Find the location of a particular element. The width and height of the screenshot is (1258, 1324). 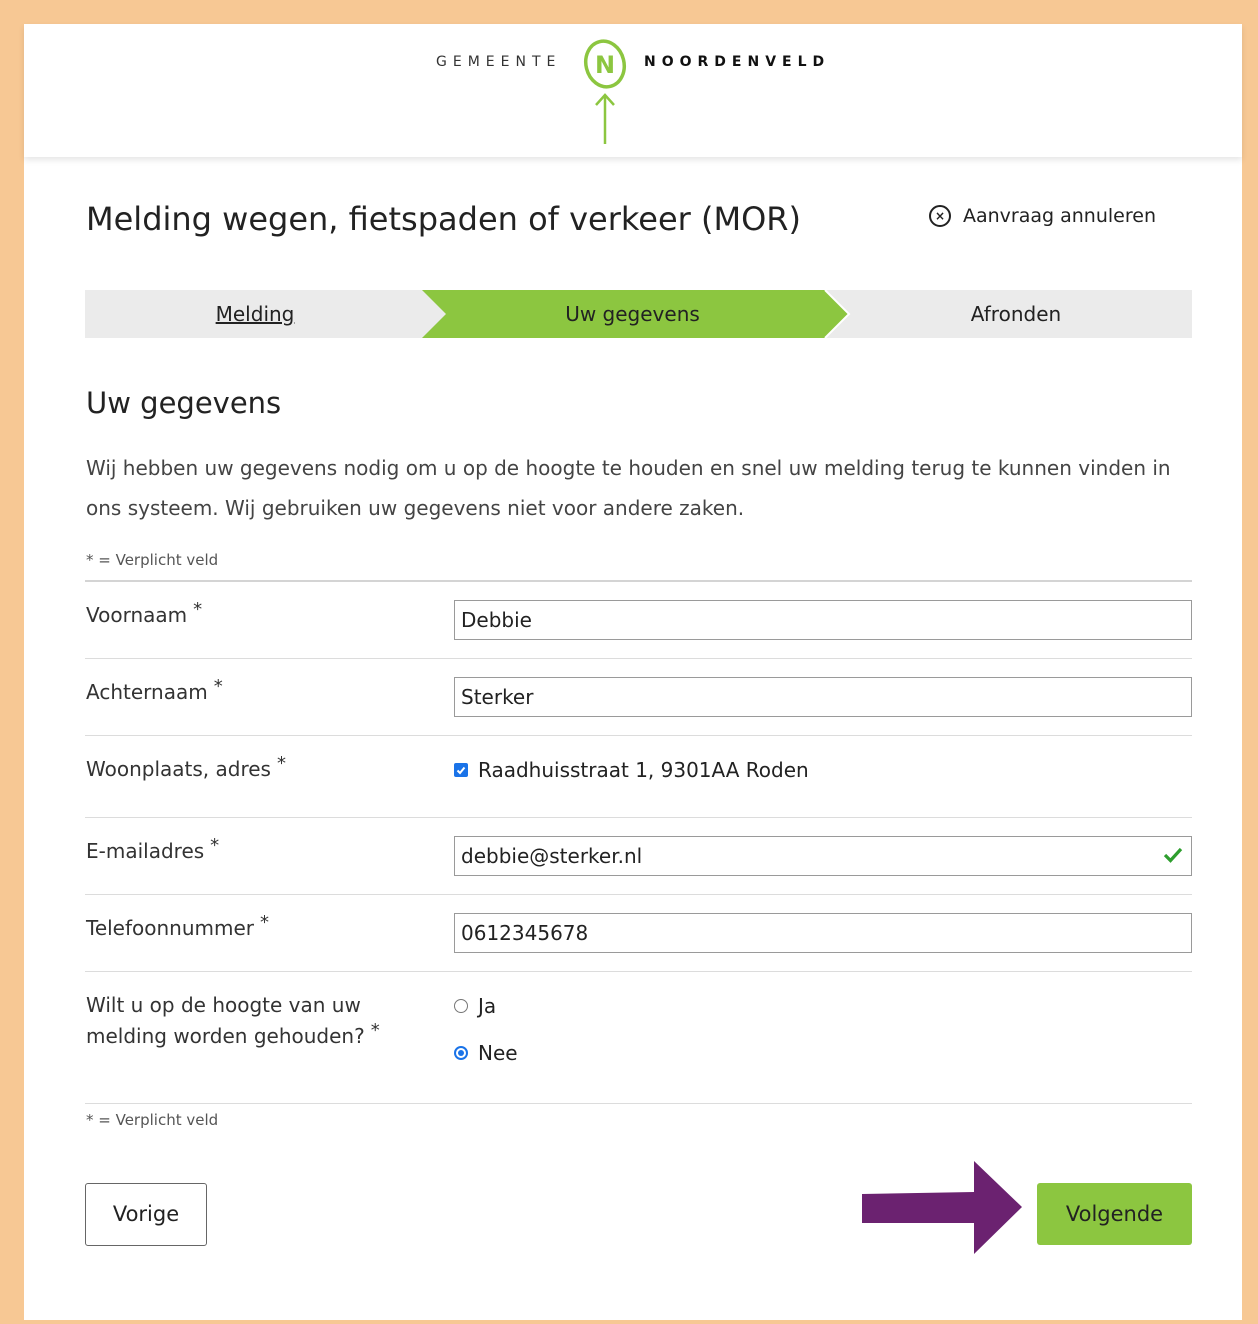

phone-label-text: Telefoonnummer is located at coordinates (170, 928).